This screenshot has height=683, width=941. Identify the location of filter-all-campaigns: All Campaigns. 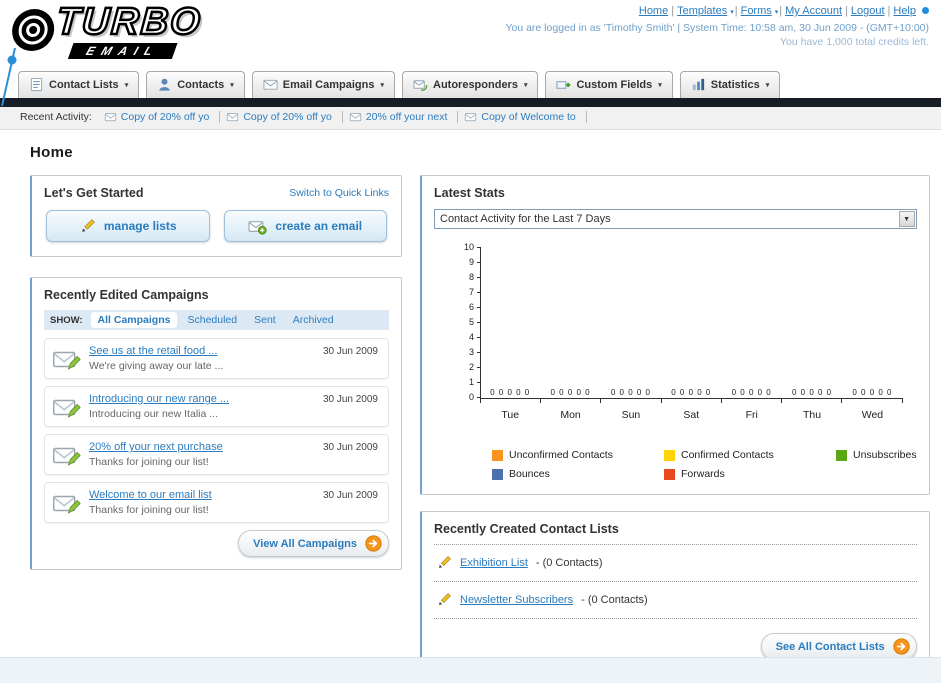
(134, 320).